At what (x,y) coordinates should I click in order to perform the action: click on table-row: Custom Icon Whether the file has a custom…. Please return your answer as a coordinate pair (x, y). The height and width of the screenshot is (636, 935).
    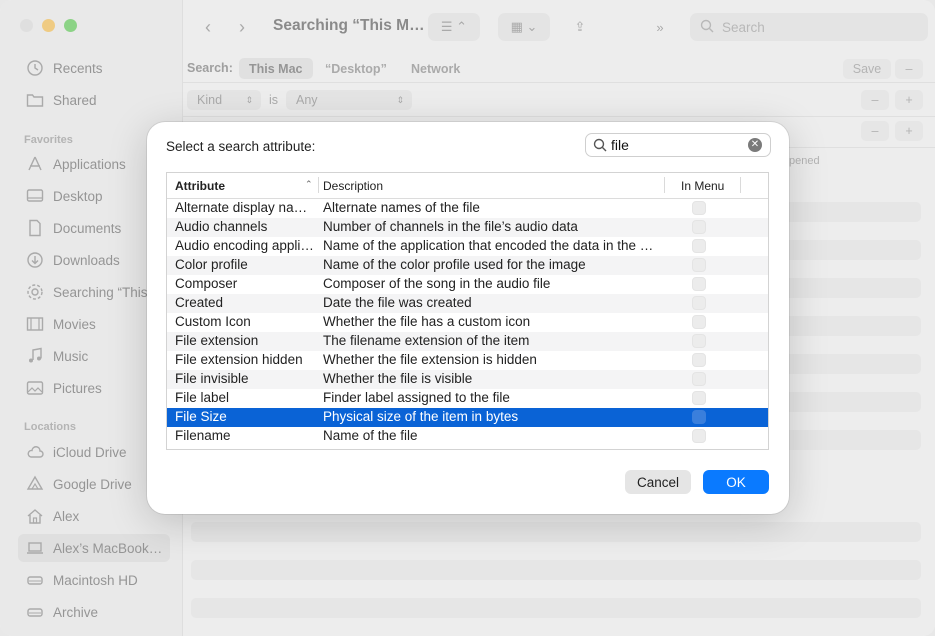
    Looking at the image, I should click on (467, 322).